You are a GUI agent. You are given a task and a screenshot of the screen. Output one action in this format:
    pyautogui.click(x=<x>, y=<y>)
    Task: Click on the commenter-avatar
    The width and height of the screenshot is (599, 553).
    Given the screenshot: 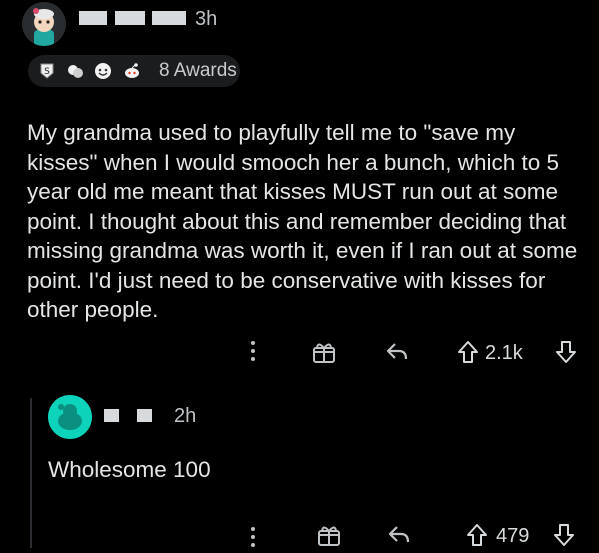 What is the action you would take?
    pyautogui.click(x=44, y=24)
    